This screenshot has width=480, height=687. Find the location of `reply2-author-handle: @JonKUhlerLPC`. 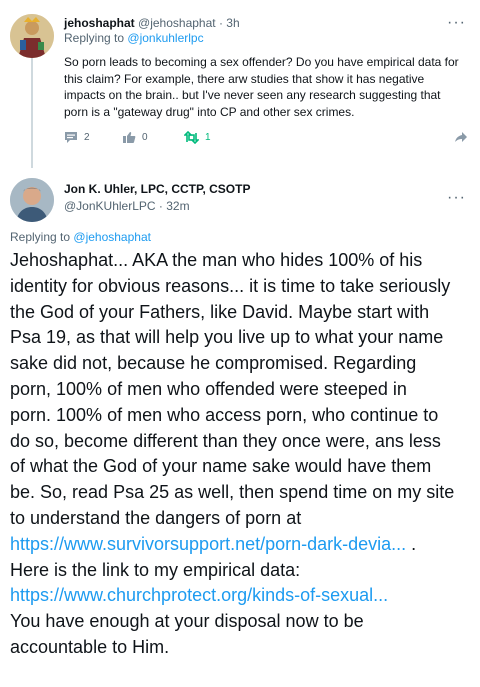

reply2-author-handle: @JonKUhlerLPC is located at coordinates (110, 206).